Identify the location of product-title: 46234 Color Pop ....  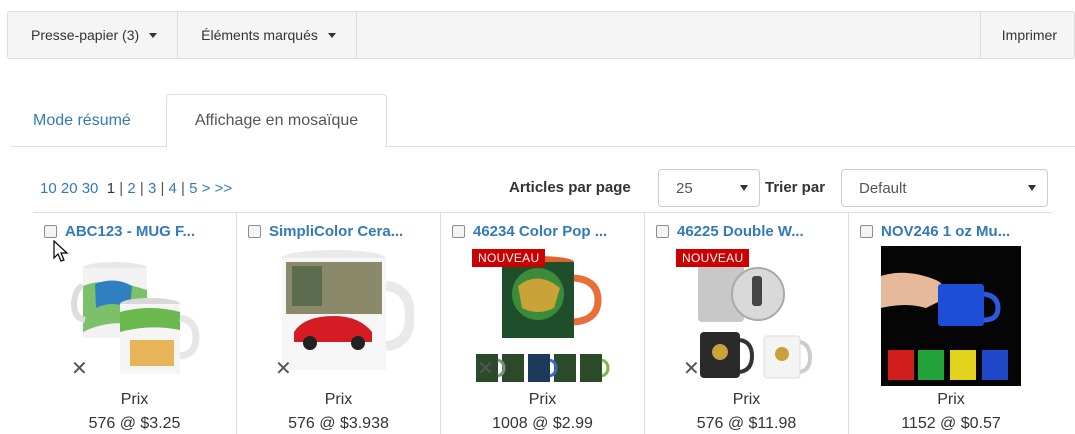
(540, 231).